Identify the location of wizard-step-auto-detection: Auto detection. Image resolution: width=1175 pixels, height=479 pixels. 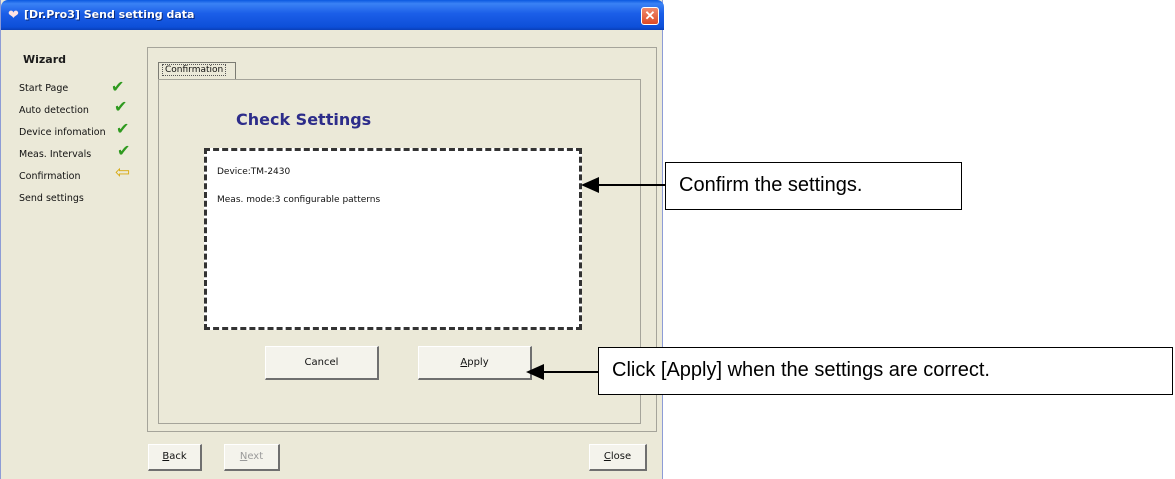
(54, 110).